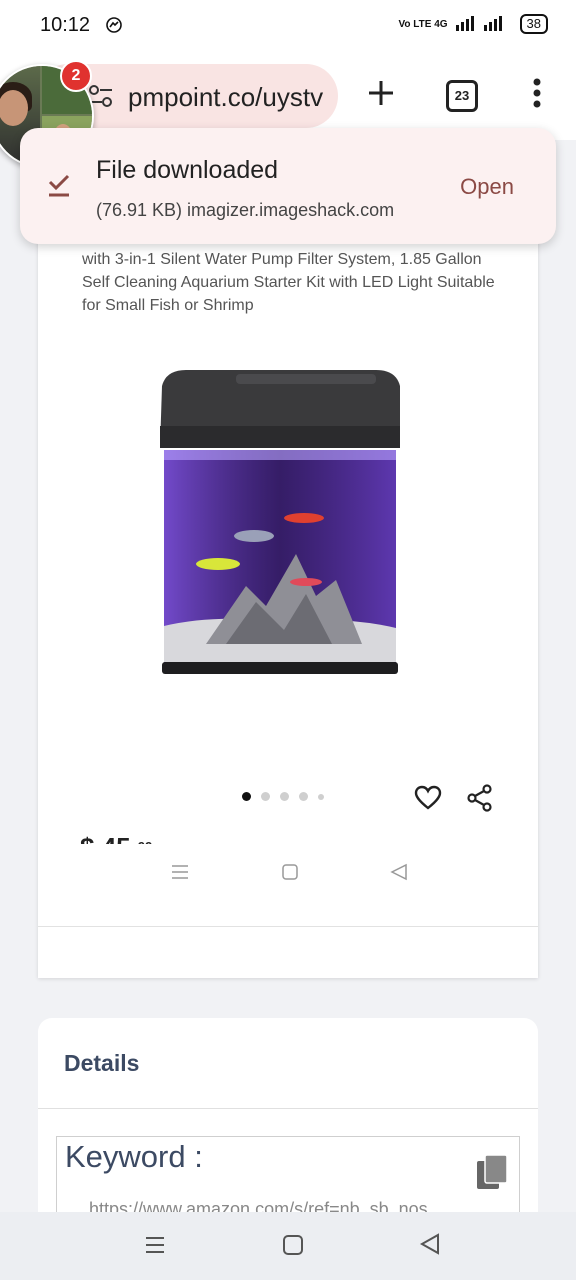 This screenshot has height=1280, width=576. Describe the element at coordinates (87, 838) in the screenshot. I see `price-currency: $` at that location.